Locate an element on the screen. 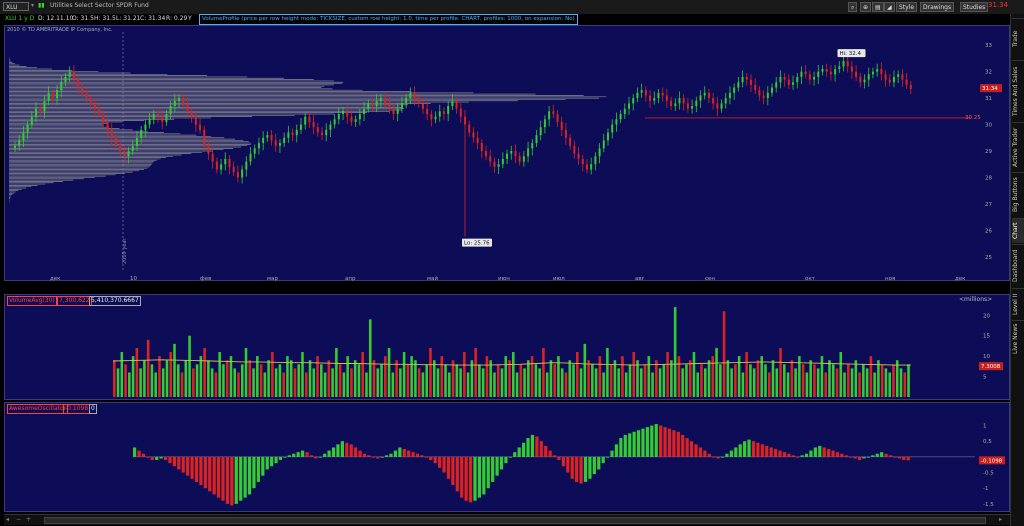  oscillator-y-tick: -1.5 is located at coordinates (988, 505).